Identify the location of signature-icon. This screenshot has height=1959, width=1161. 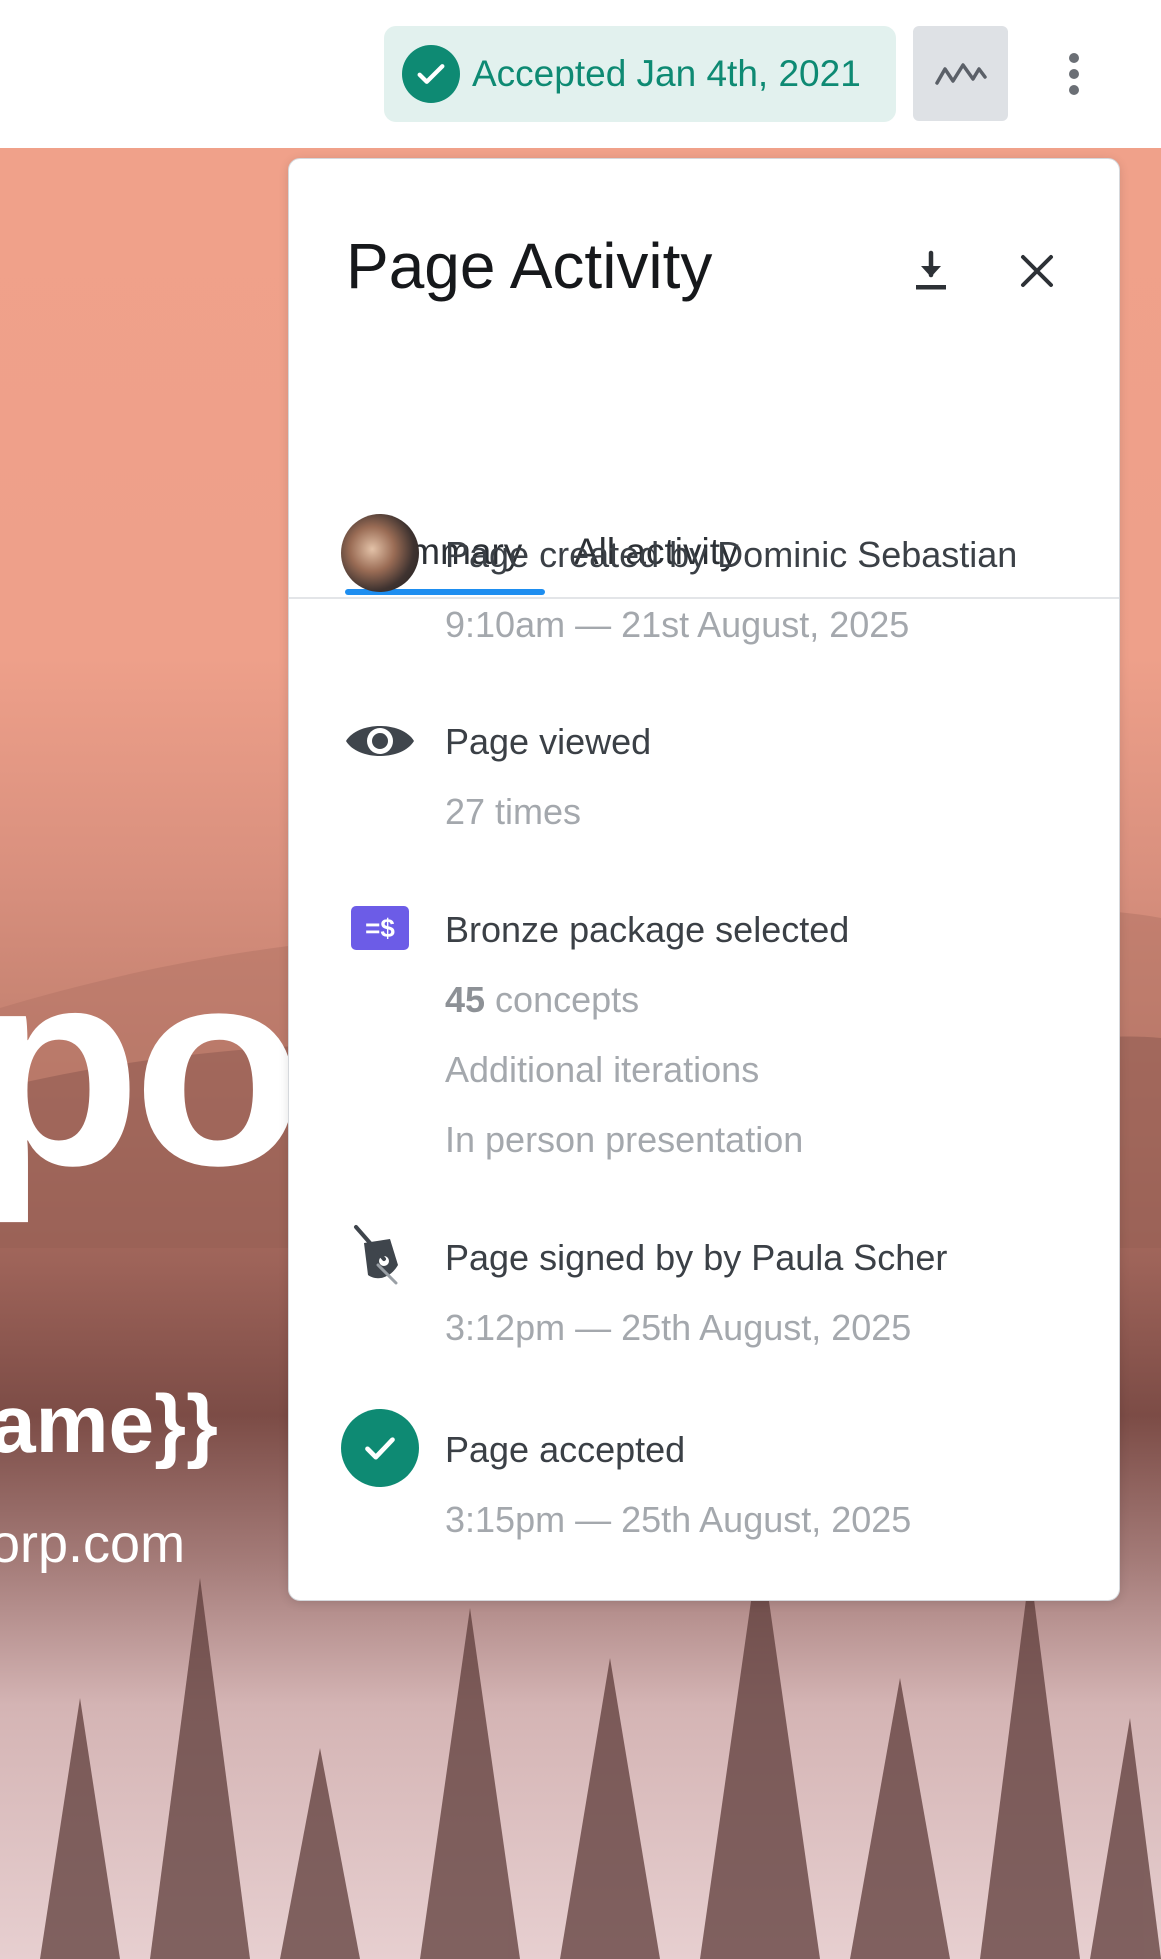
(380, 1255).